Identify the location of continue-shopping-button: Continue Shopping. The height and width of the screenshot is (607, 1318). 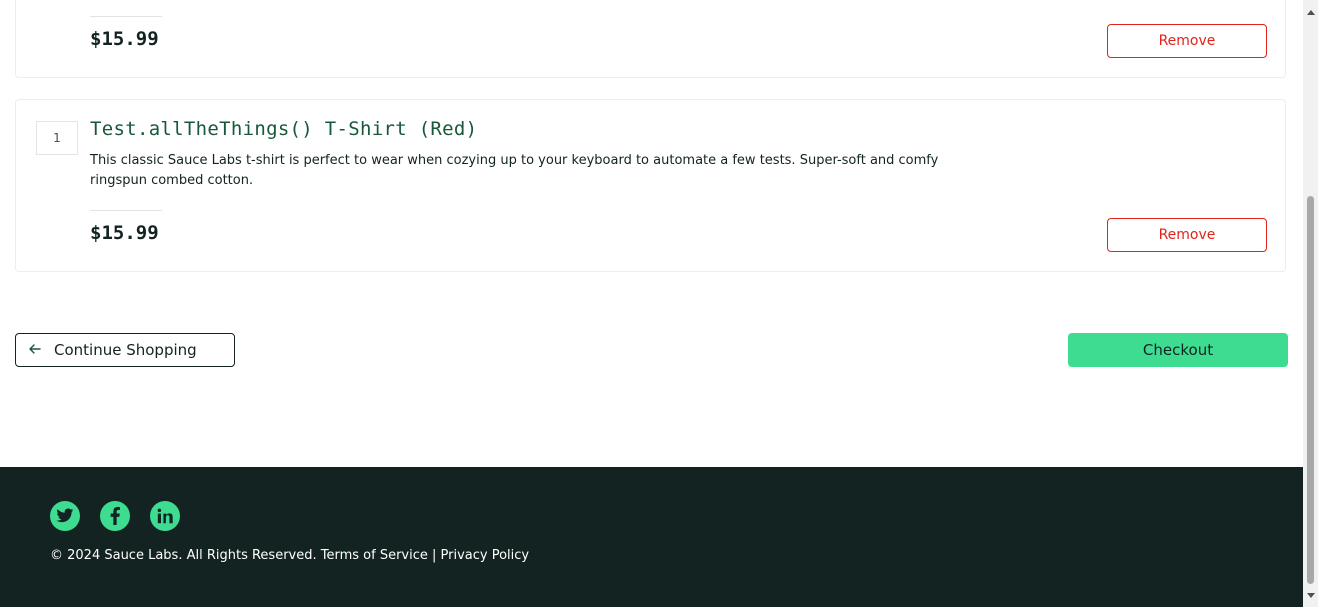
(125, 350).